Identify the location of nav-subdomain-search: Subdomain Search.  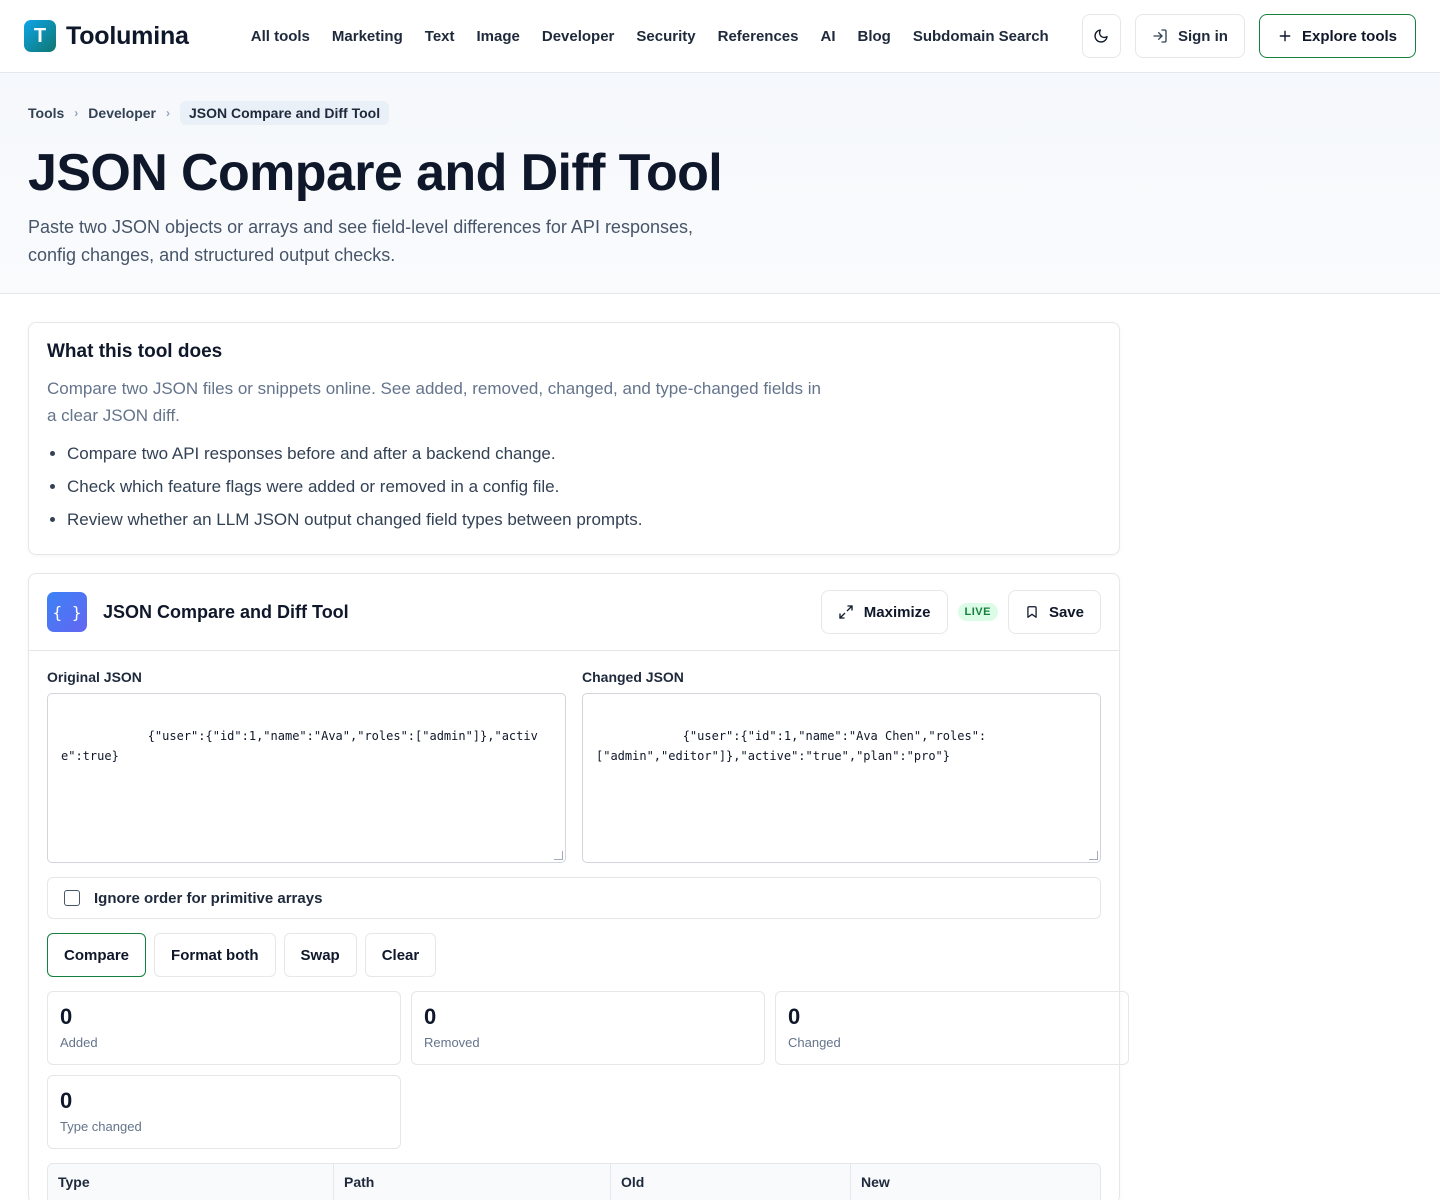
(981, 36).